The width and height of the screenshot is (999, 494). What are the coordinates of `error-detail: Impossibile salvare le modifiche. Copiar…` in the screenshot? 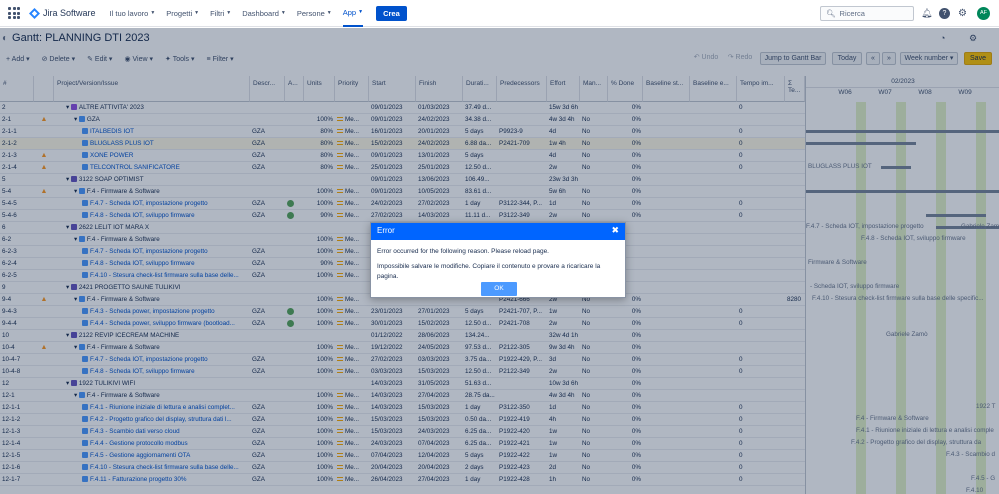 It's located at (498, 272).